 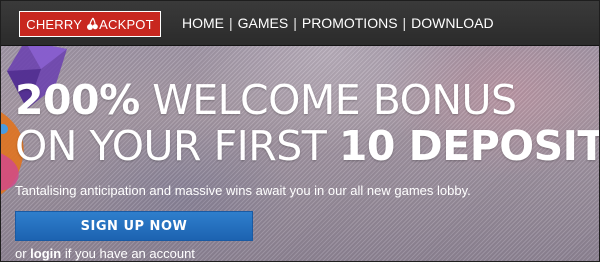 What do you see at coordinates (328, 100) in the screenshot?
I see `headline-welcome-bonus: WELCOME BONUS` at bounding box center [328, 100].